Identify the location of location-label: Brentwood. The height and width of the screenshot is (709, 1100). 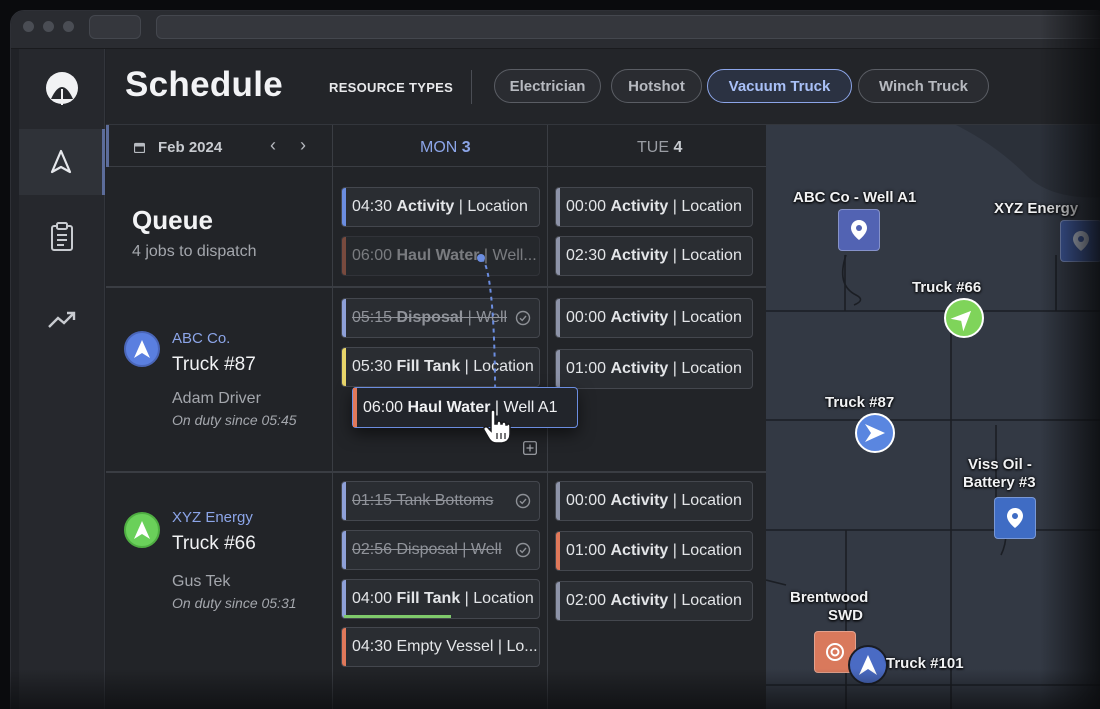
(829, 597).